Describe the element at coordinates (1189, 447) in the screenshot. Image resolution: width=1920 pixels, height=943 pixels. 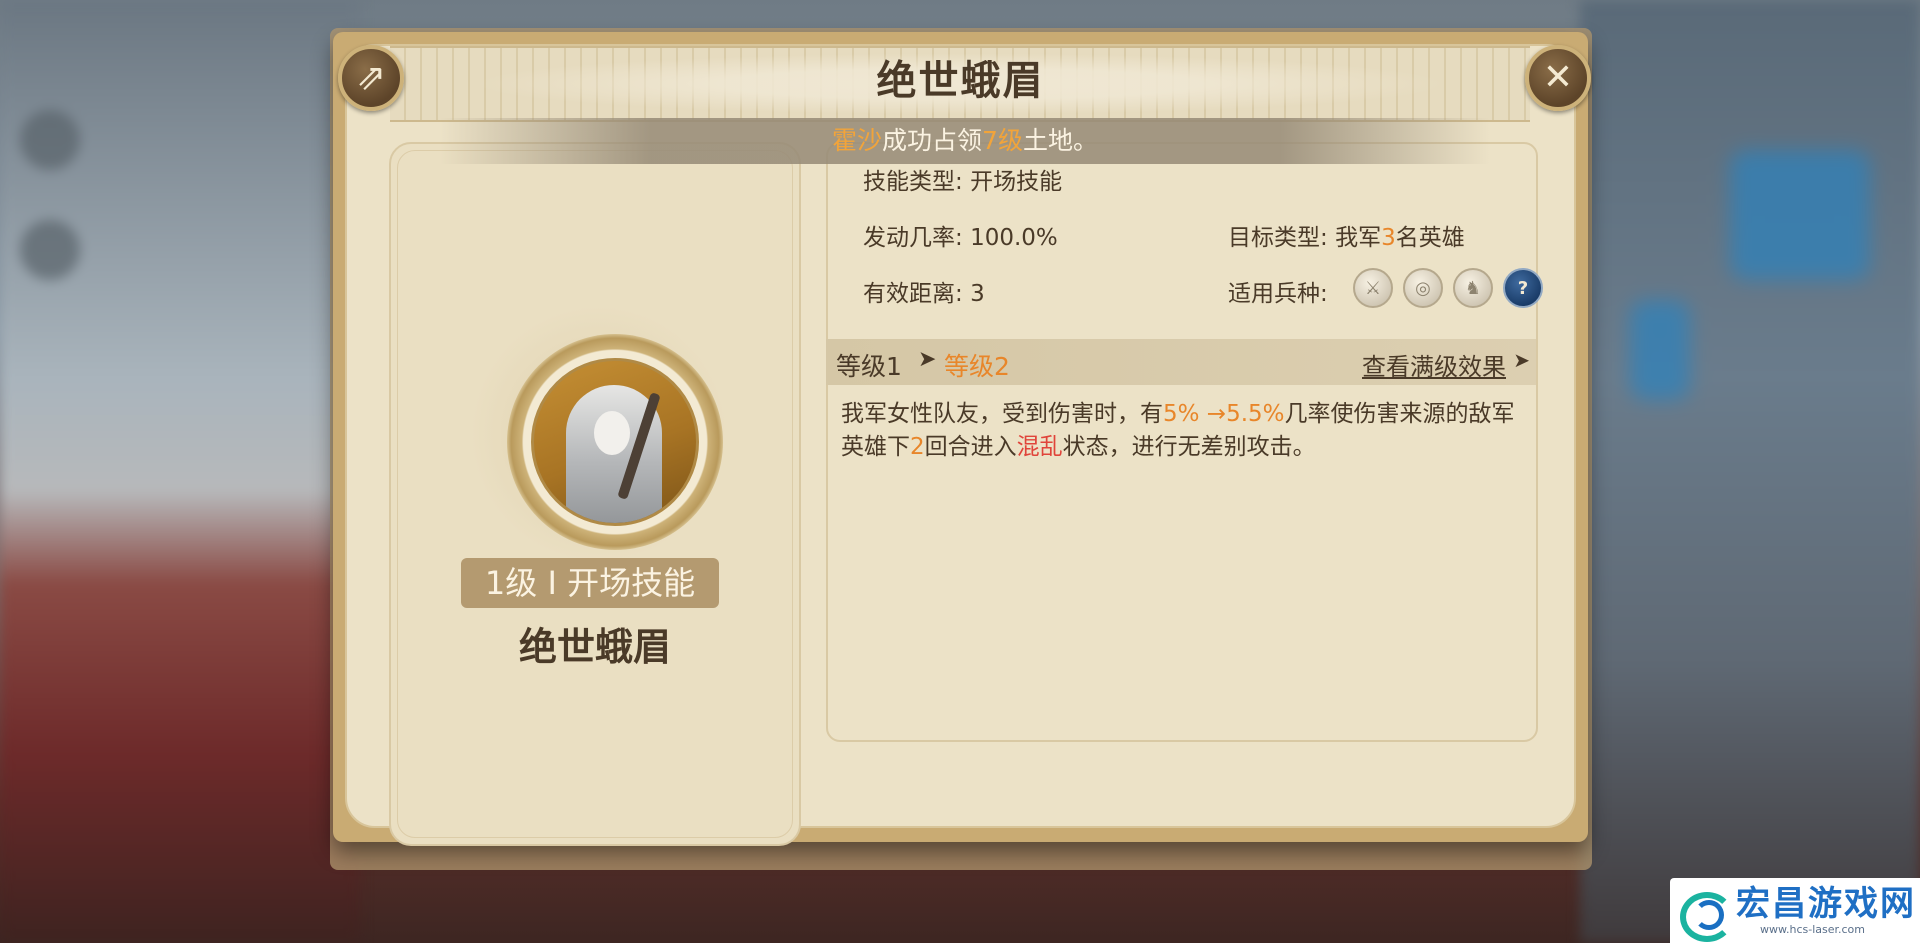
I see `desc-part: 状态，进行无差别攻击。` at that location.